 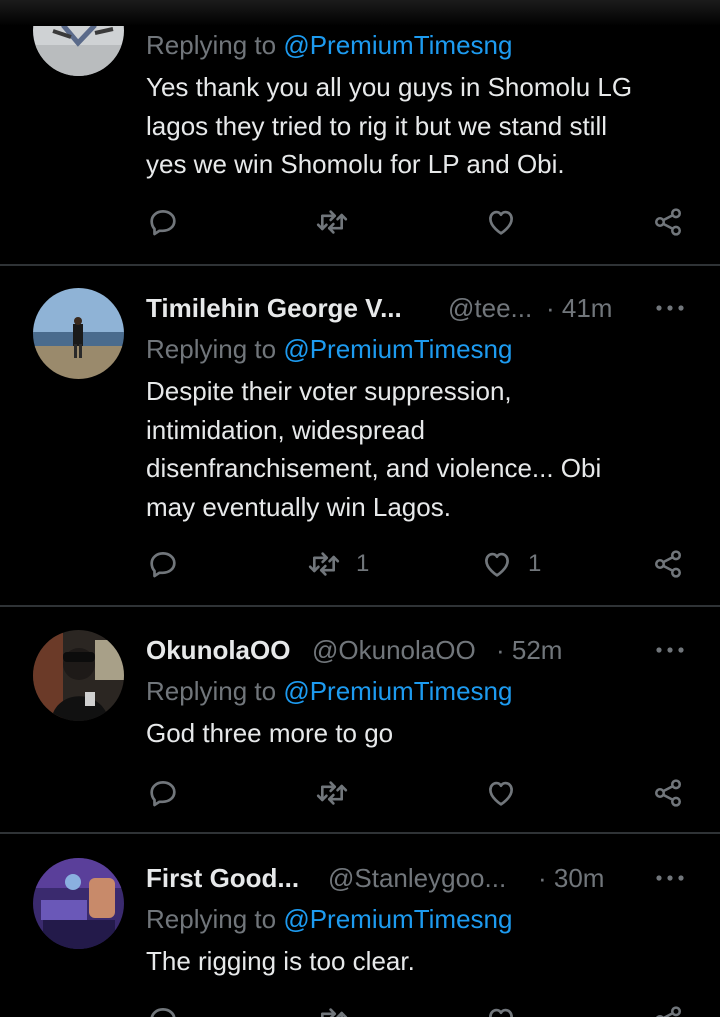 What do you see at coordinates (571, 878) in the screenshot?
I see `timestamp: · 30m` at bounding box center [571, 878].